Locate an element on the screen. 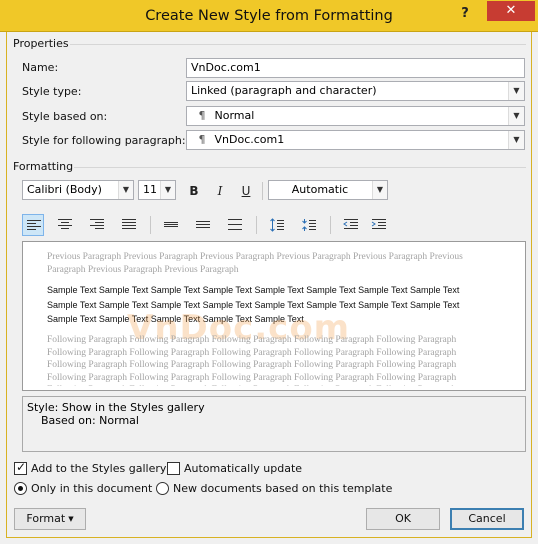  auto-update-checkbox is located at coordinates (173, 468).